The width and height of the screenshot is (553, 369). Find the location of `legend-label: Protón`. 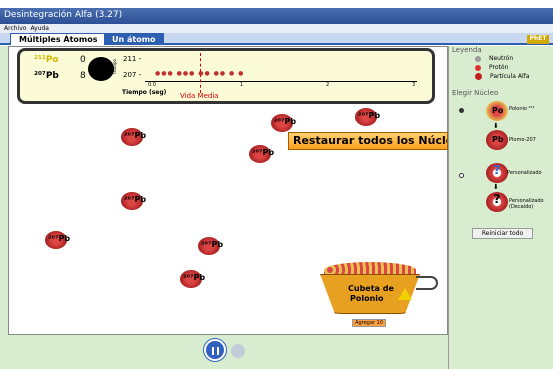

legend-label: Protón is located at coordinates (499, 67).